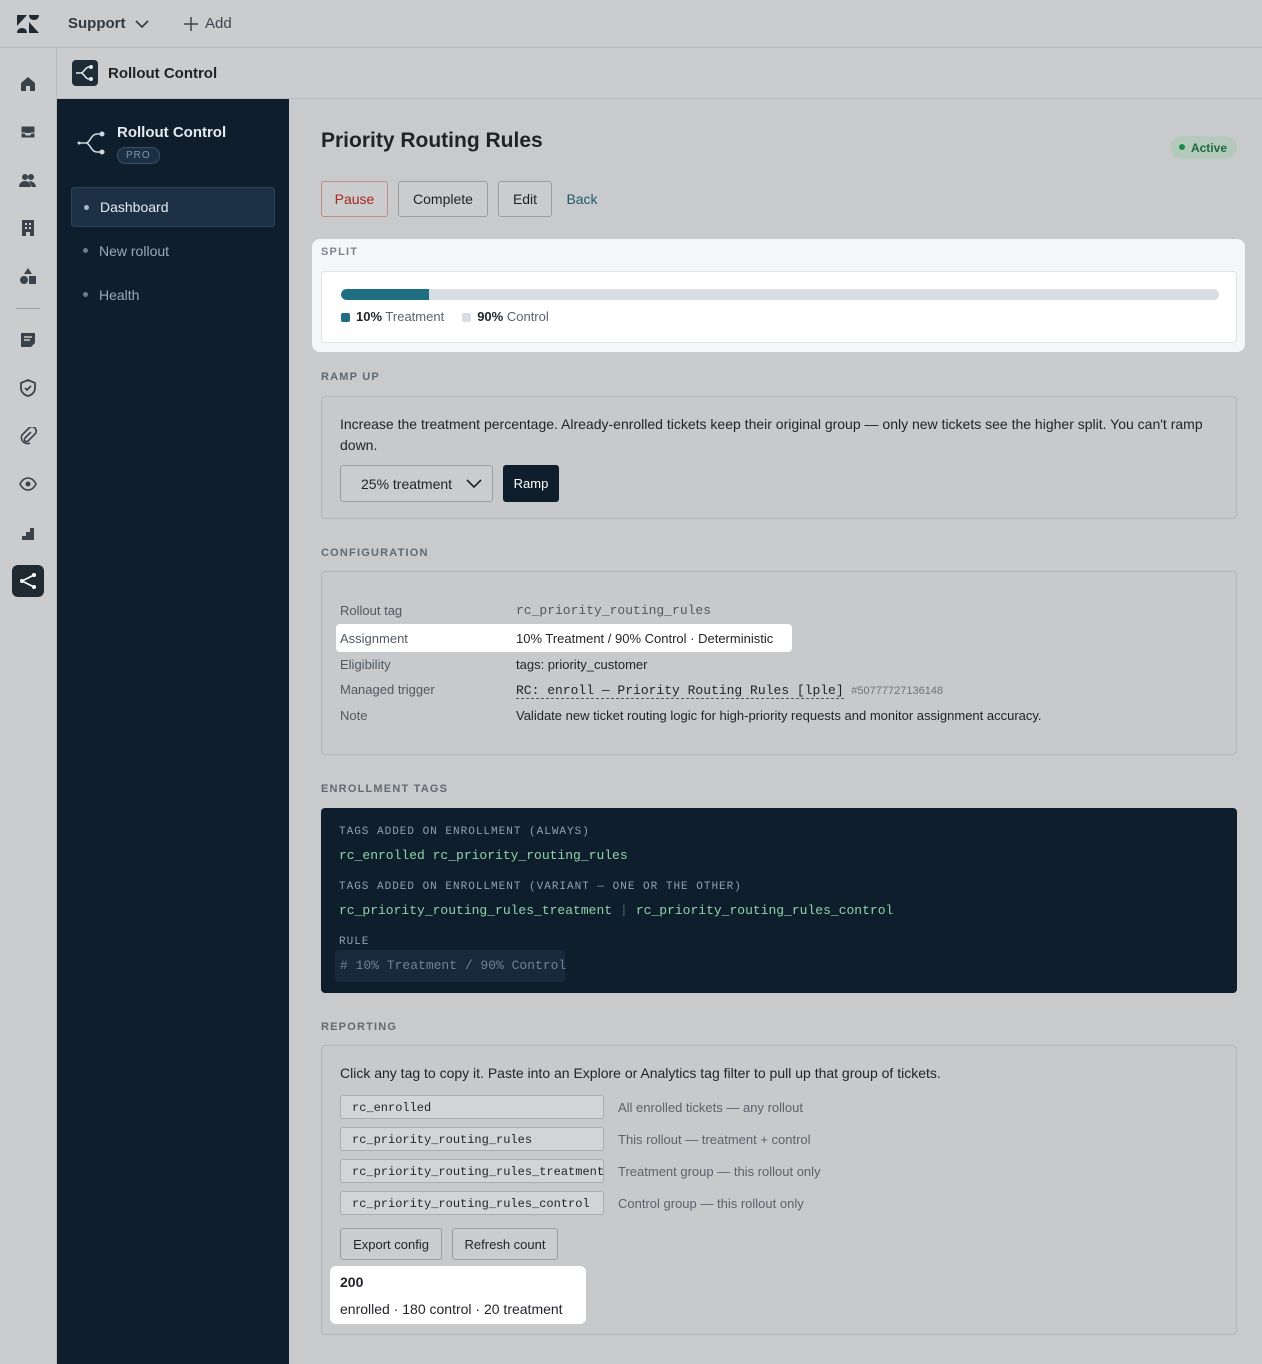  What do you see at coordinates (710, 1107) in the screenshot?
I see `tag-description: All enrolled tickets — any rollout` at bounding box center [710, 1107].